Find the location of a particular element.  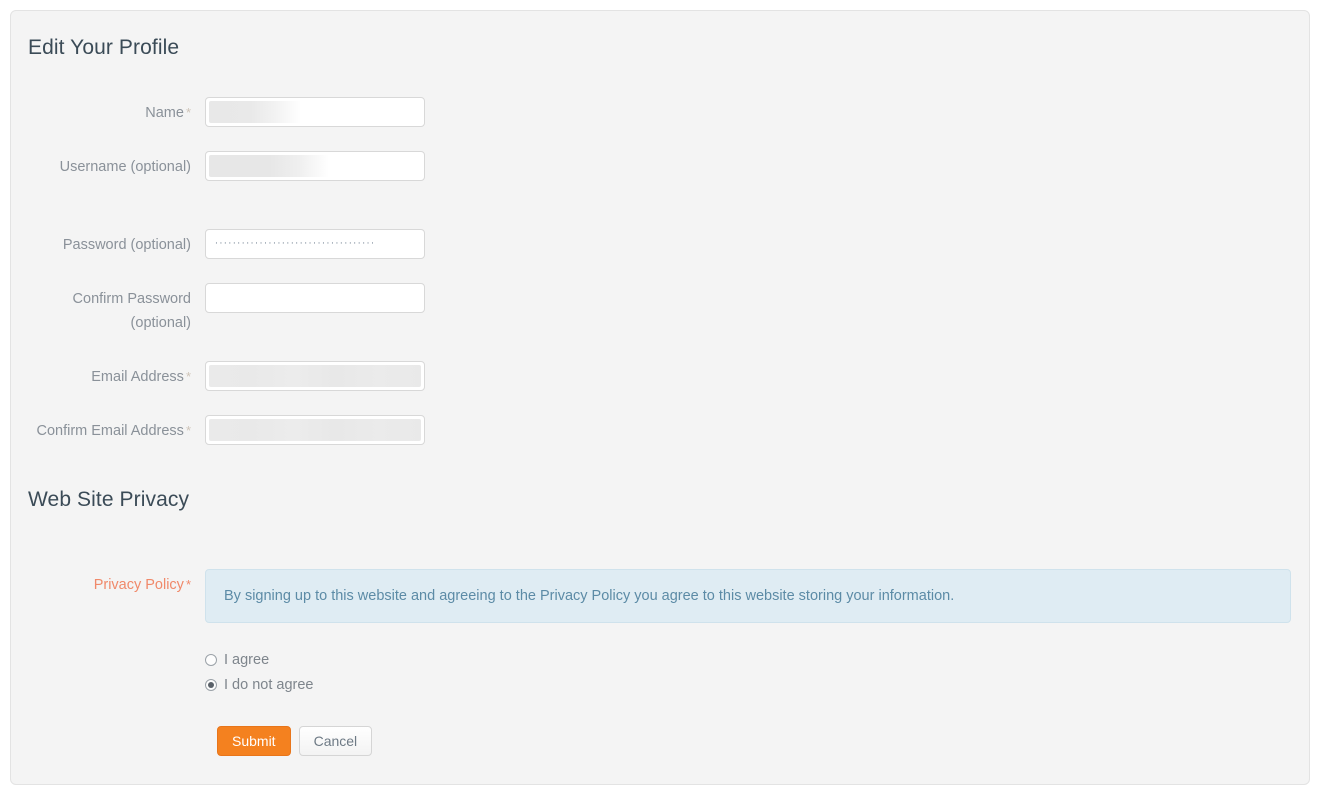

label-privacy-policy: Privacy Policy * is located at coordinates (101, 583).